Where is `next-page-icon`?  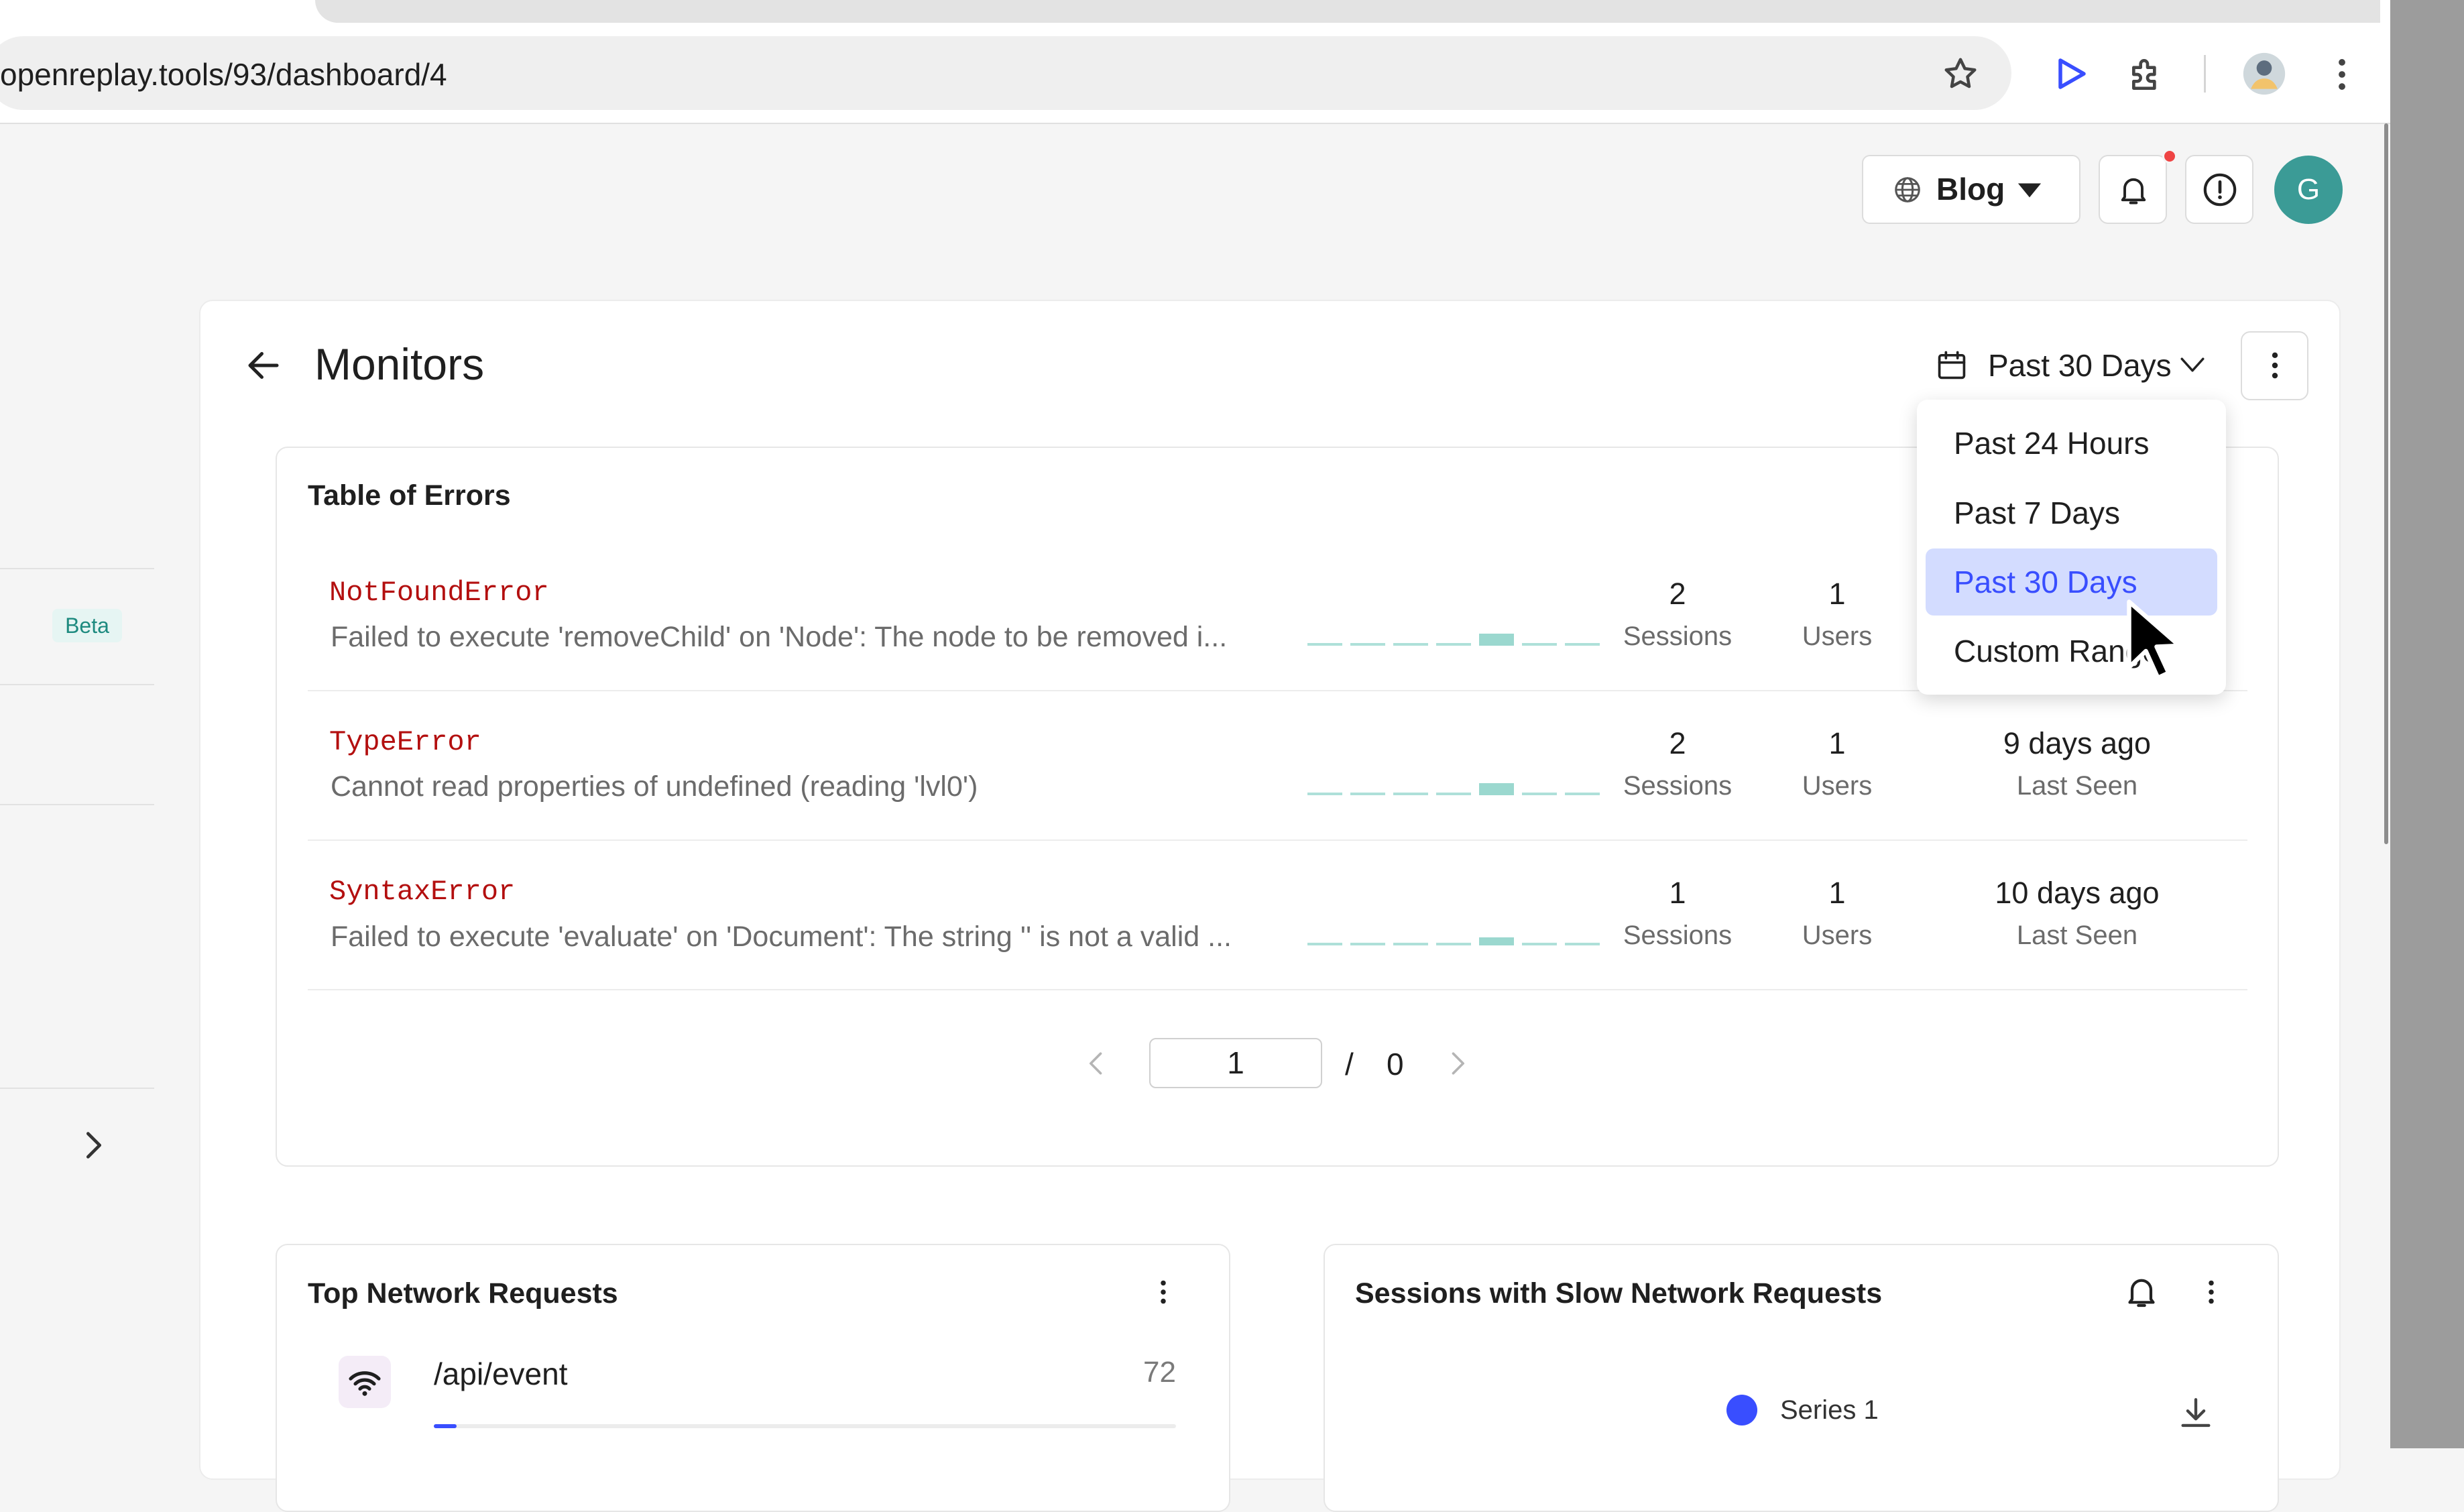 next-page-icon is located at coordinates (1457, 1063).